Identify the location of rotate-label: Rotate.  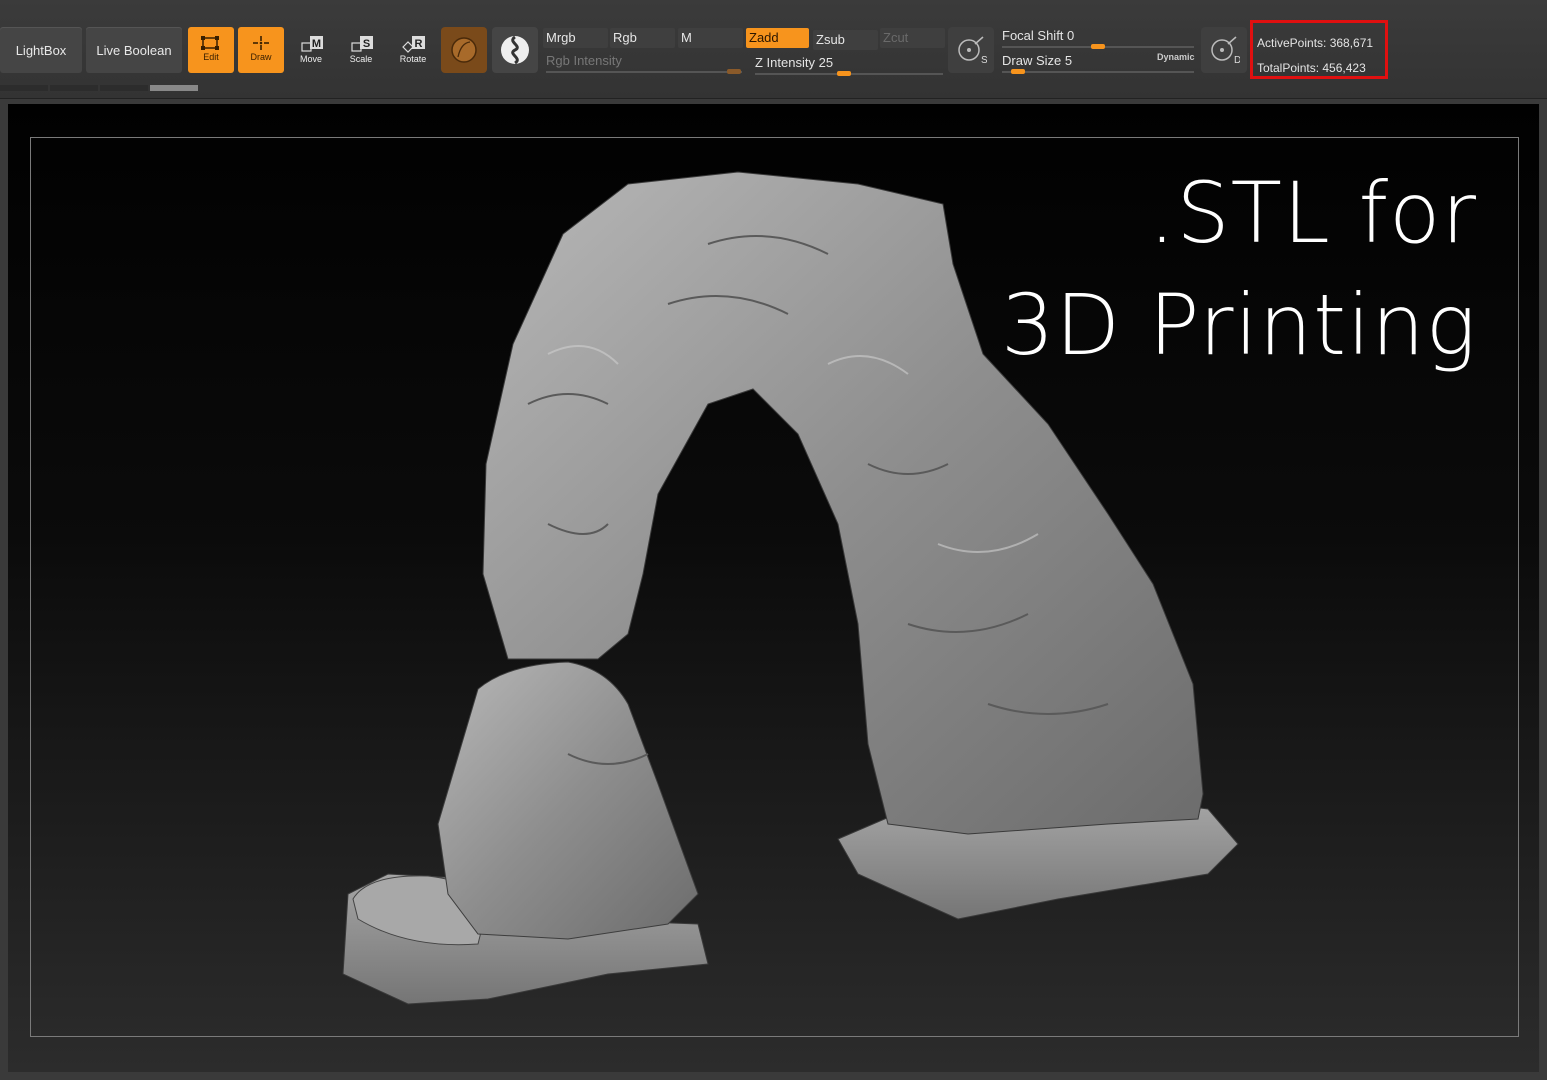
(413, 59).